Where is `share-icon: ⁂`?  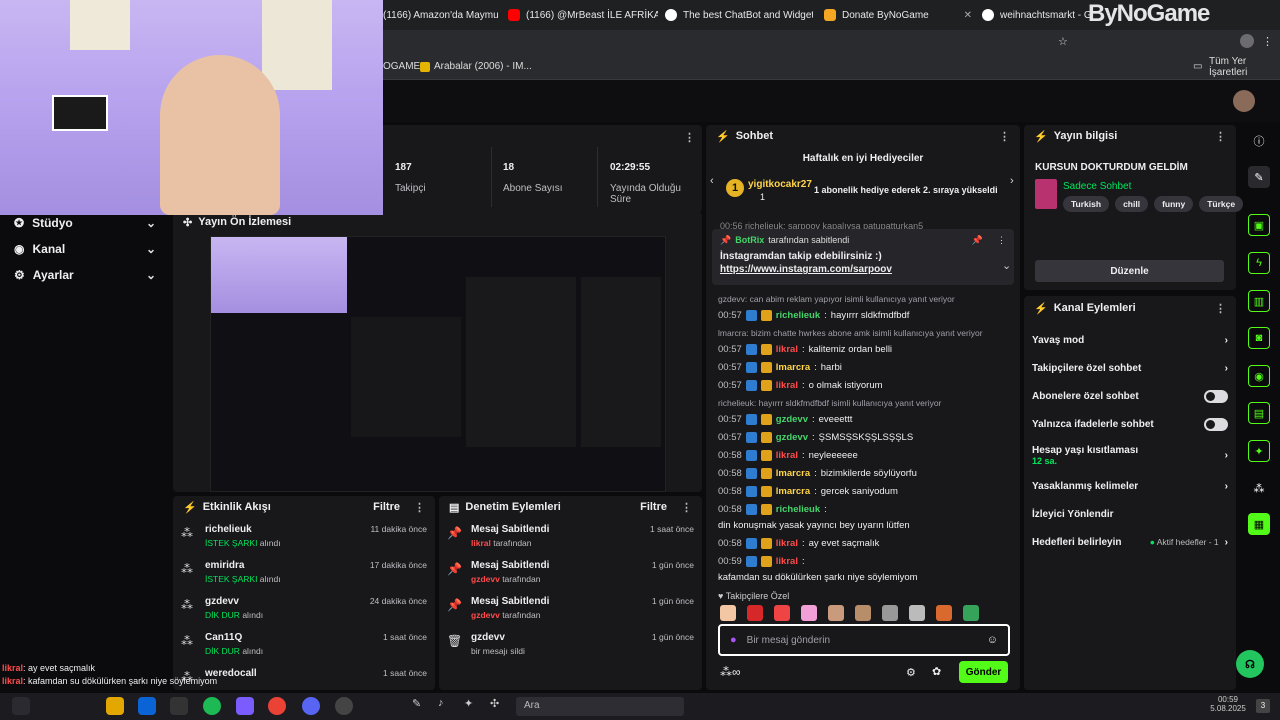 share-icon: ⁂ is located at coordinates (1259, 488).